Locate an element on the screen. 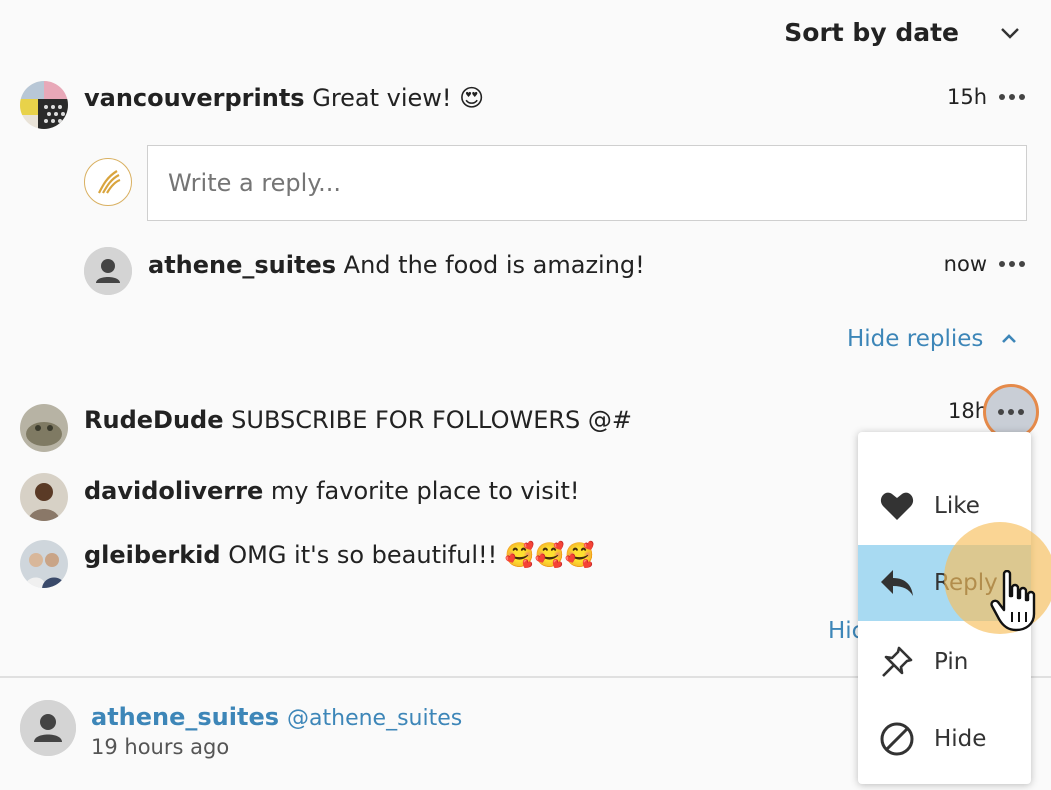 This screenshot has width=1051, height=790. comment-text: vancouverprints Great view! 😍 is located at coordinates (284, 98).